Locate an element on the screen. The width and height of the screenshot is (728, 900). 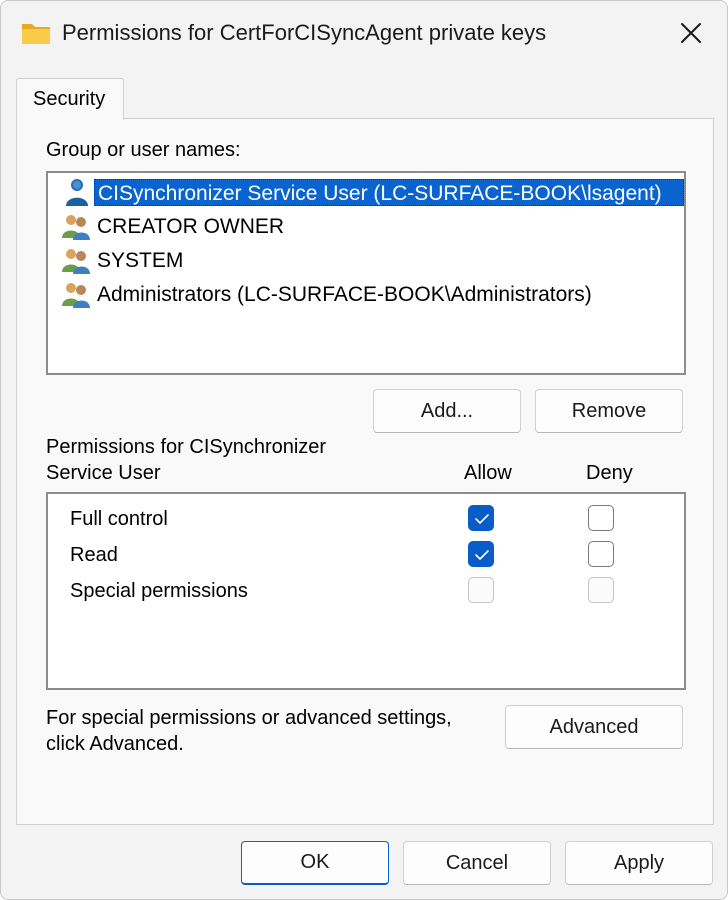
user-list-item-label: SYSTEM is located at coordinates (140, 260).